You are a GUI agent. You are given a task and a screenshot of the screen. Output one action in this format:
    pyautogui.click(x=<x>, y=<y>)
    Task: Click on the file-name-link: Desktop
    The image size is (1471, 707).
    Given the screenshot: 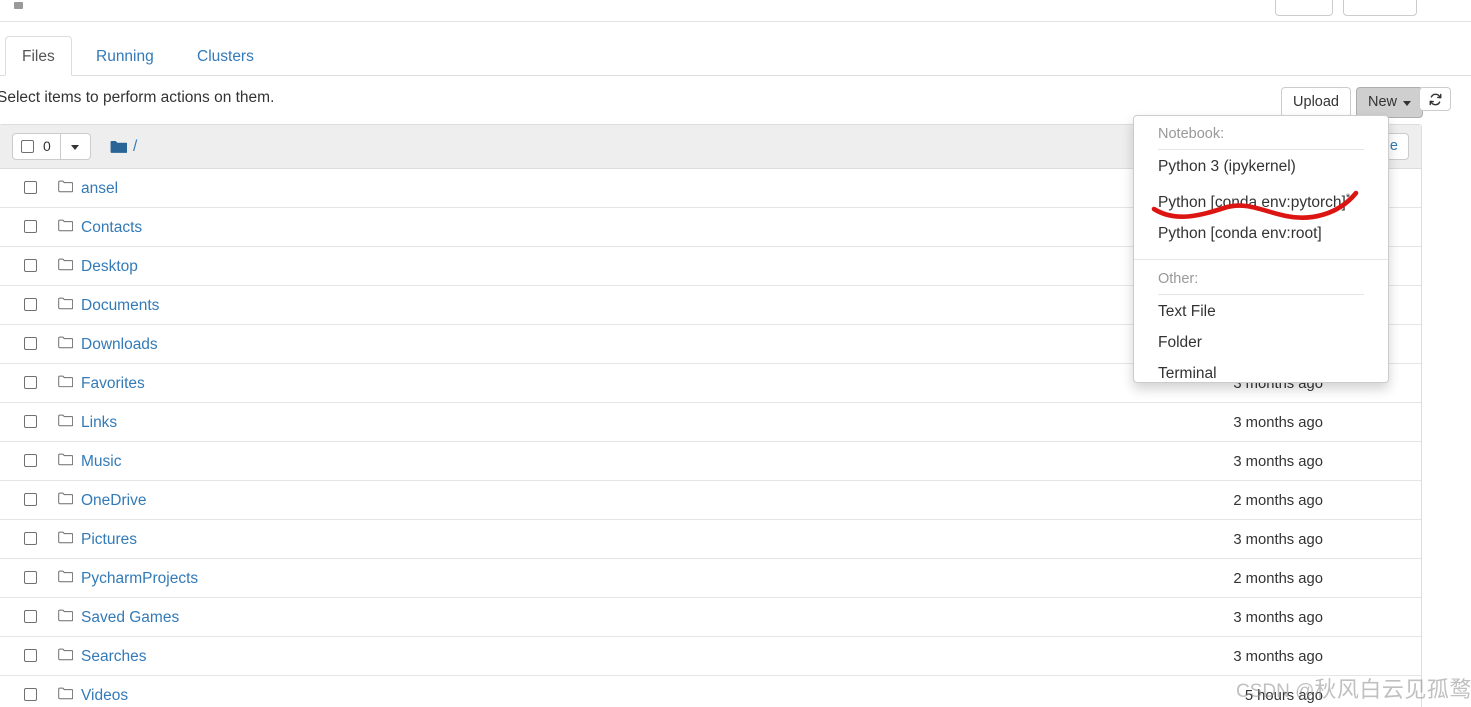 What is the action you would take?
    pyautogui.click(x=109, y=266)
    